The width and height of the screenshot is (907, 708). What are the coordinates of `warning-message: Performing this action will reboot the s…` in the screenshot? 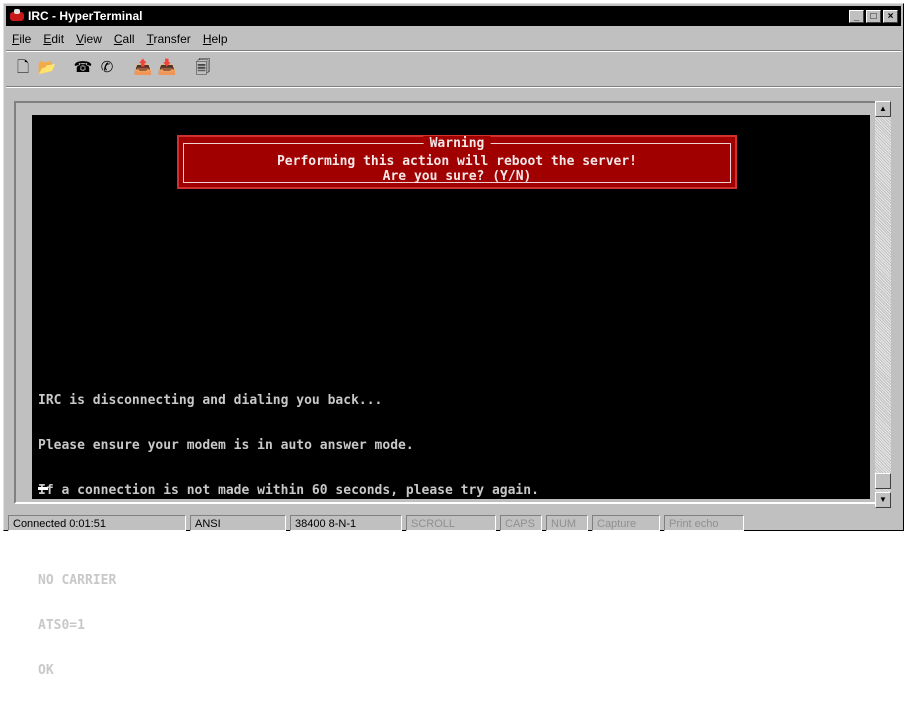 It's located at (457, 161).